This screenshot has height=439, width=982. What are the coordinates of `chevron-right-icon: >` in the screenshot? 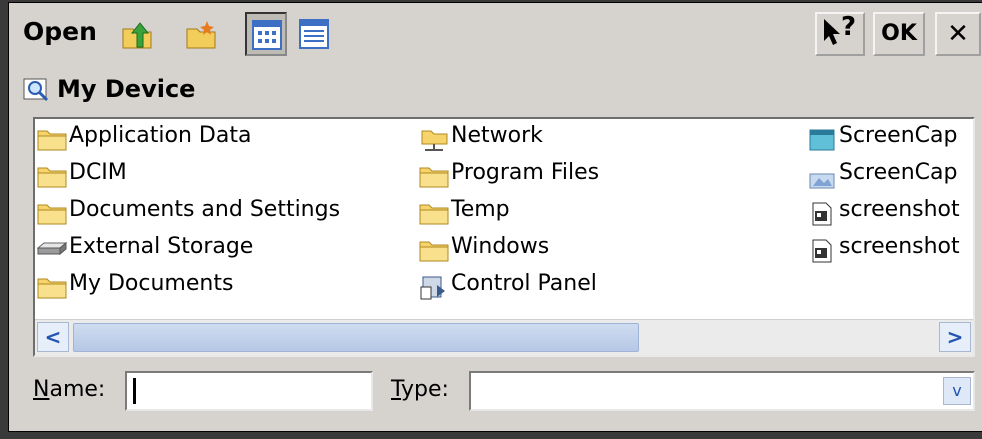 It's located at (955, 337).